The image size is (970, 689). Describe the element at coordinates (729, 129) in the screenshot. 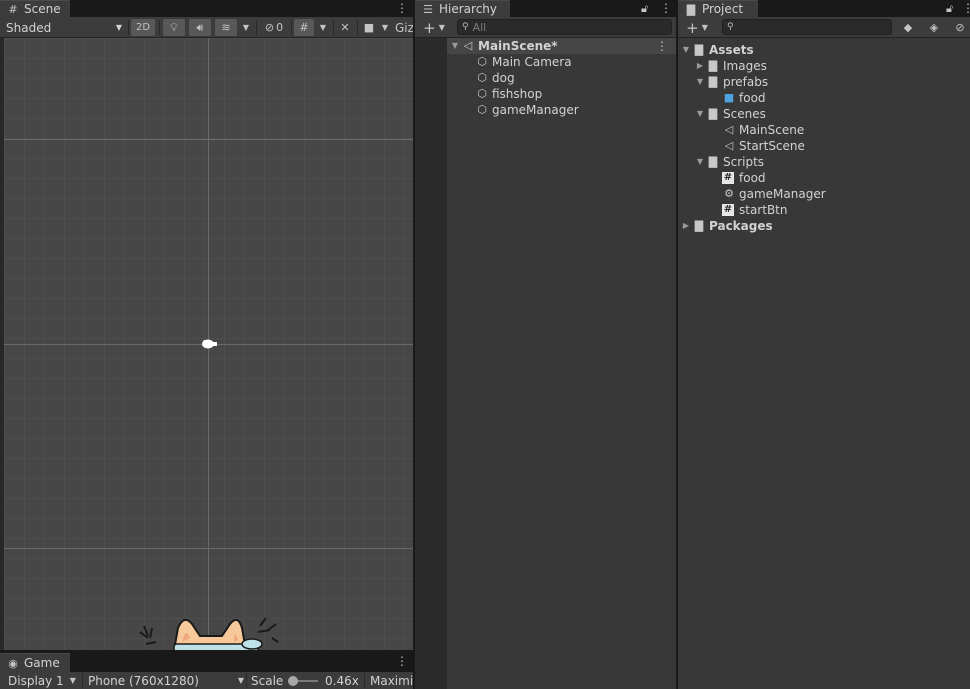

I see `unity-scene-icon: ◁` at that location.